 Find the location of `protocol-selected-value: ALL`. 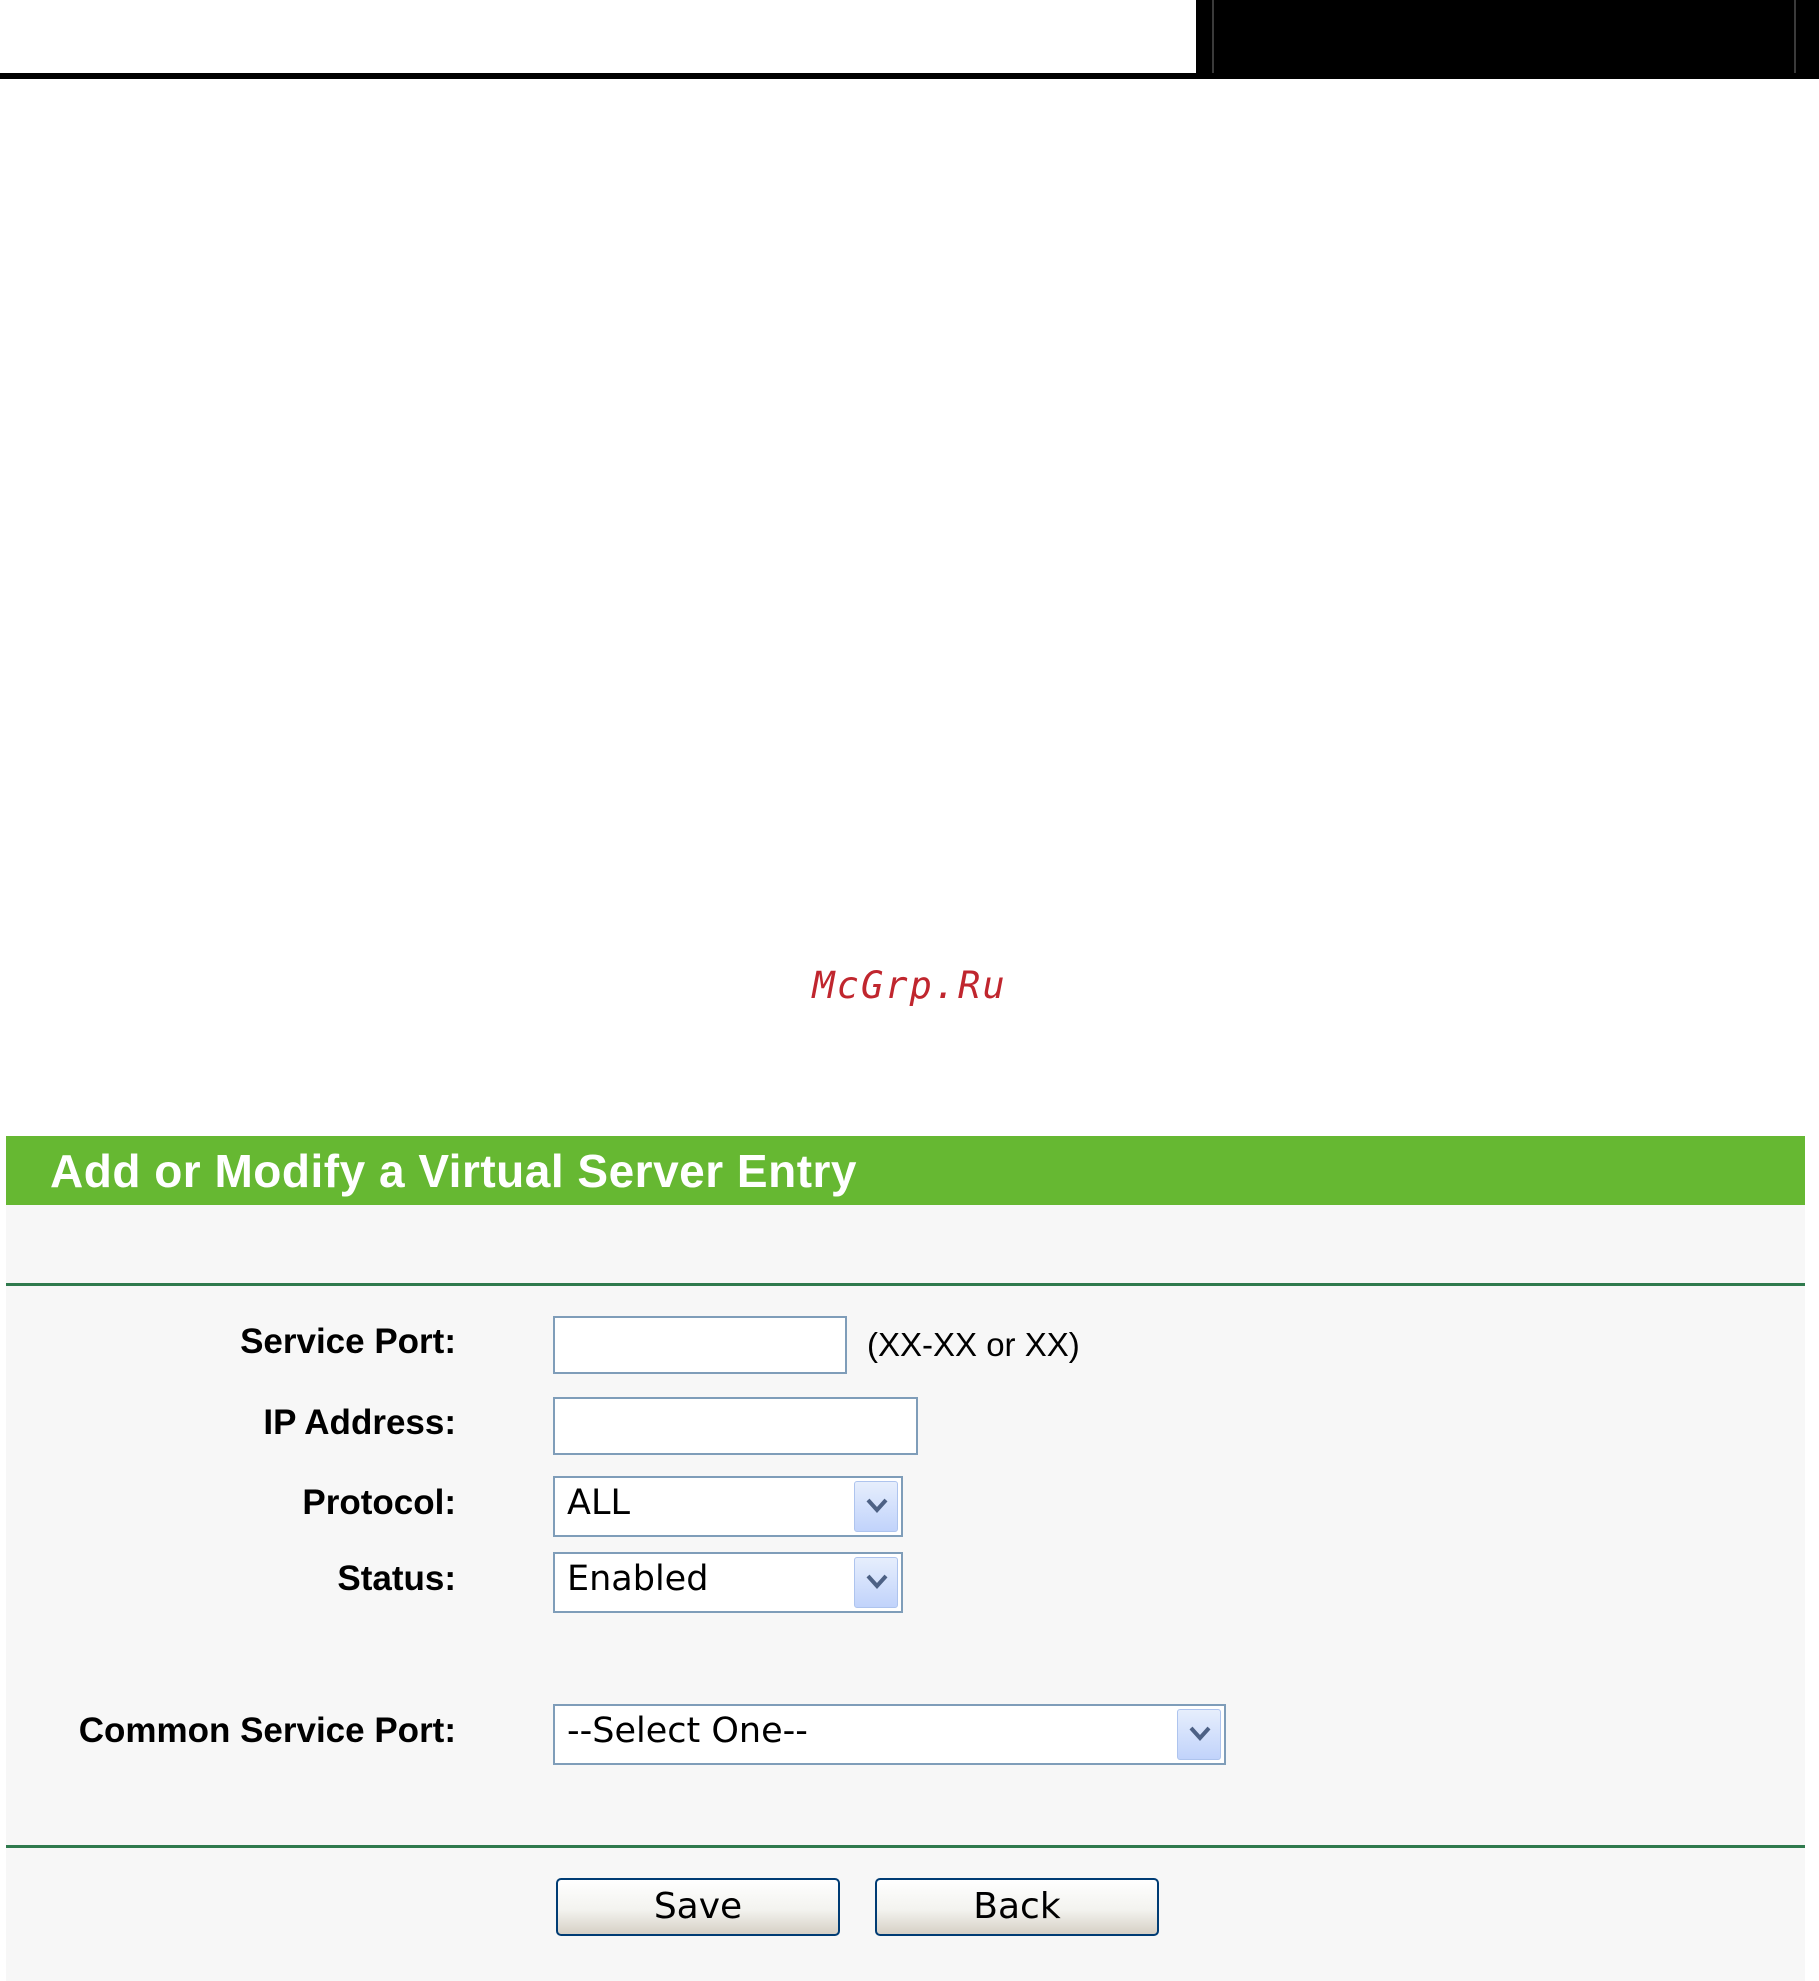

protocol-selected-value: ALL is located at coordinates (598, 1503).